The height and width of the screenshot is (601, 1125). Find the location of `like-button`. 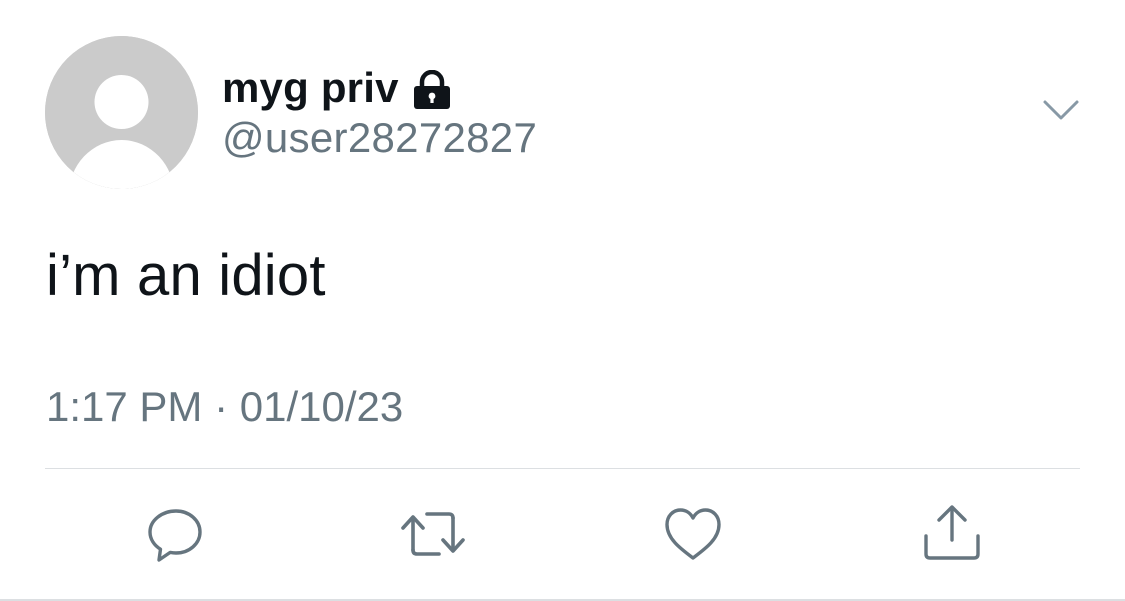

like-button is located at coordinates (693, 534).